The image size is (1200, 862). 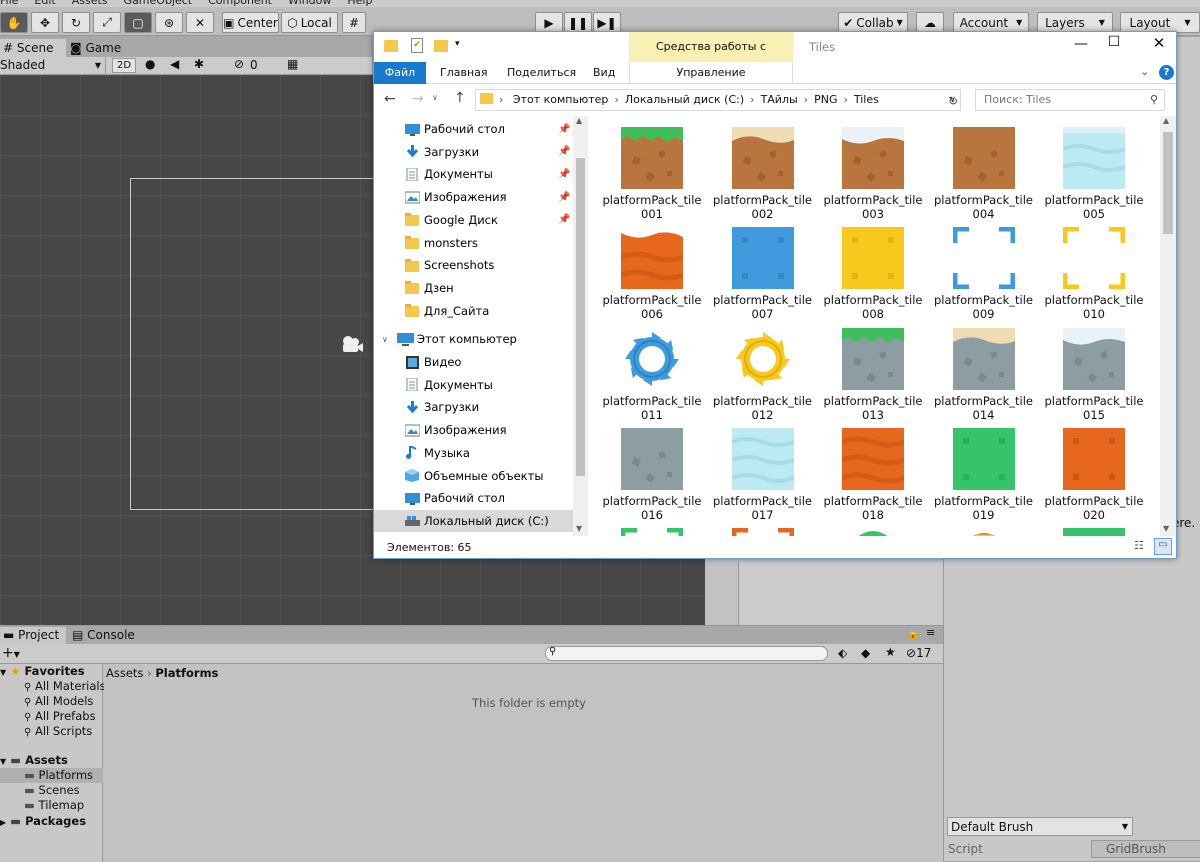 What do you see at coordinates (651, 470) in the screenshot?
I see `file-item: platformPack_tile 016` at bounding box center [651, 470].